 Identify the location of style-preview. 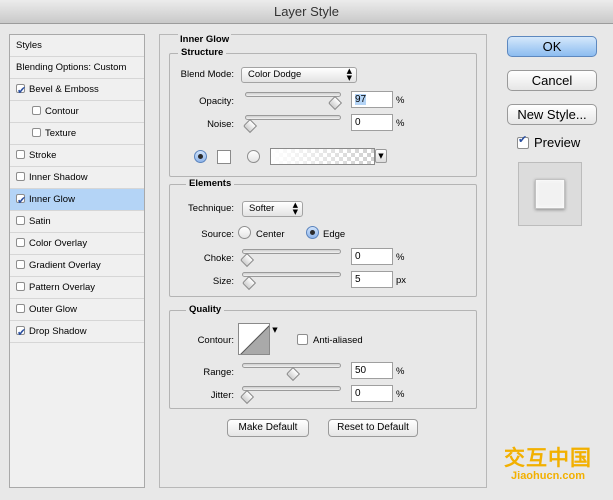
(550, 194).